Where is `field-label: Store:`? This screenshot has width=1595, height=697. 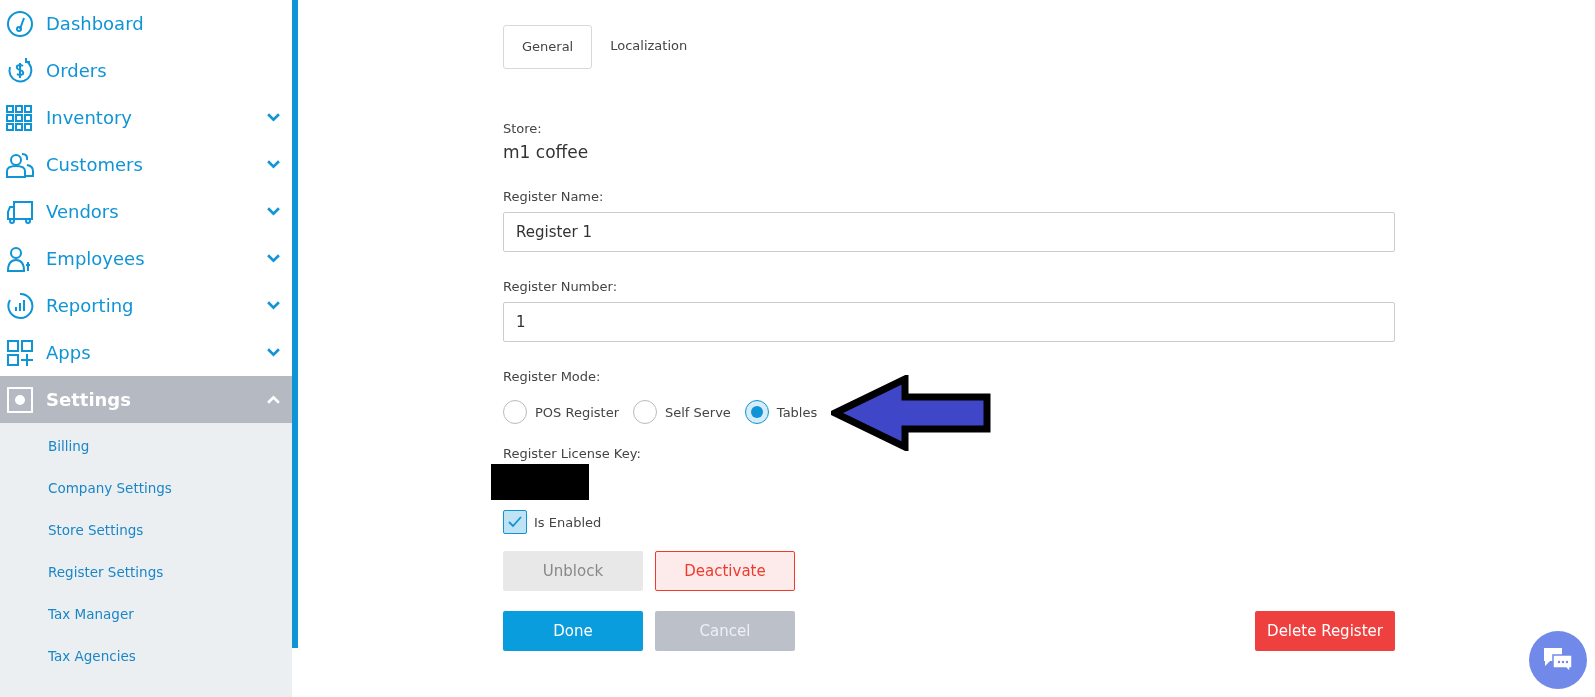
field-label: Store: is located at coordinates (523, 128).